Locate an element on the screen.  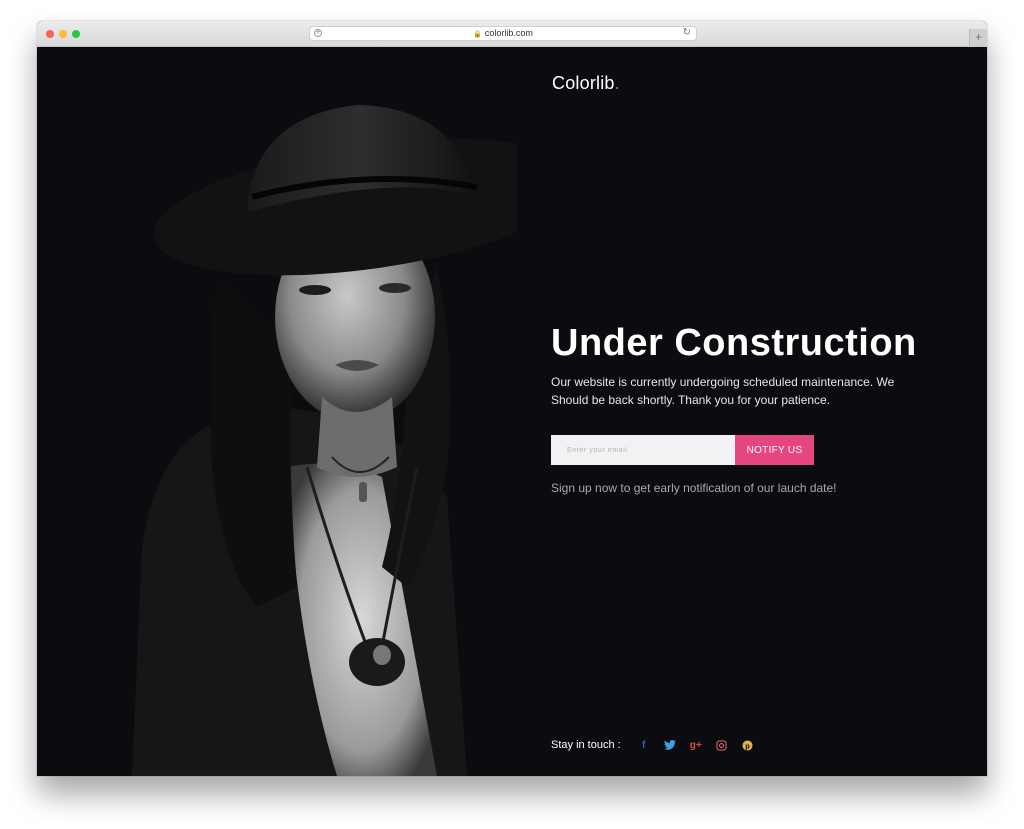
page-title: Under Construction is located at coordinates (734, 343).